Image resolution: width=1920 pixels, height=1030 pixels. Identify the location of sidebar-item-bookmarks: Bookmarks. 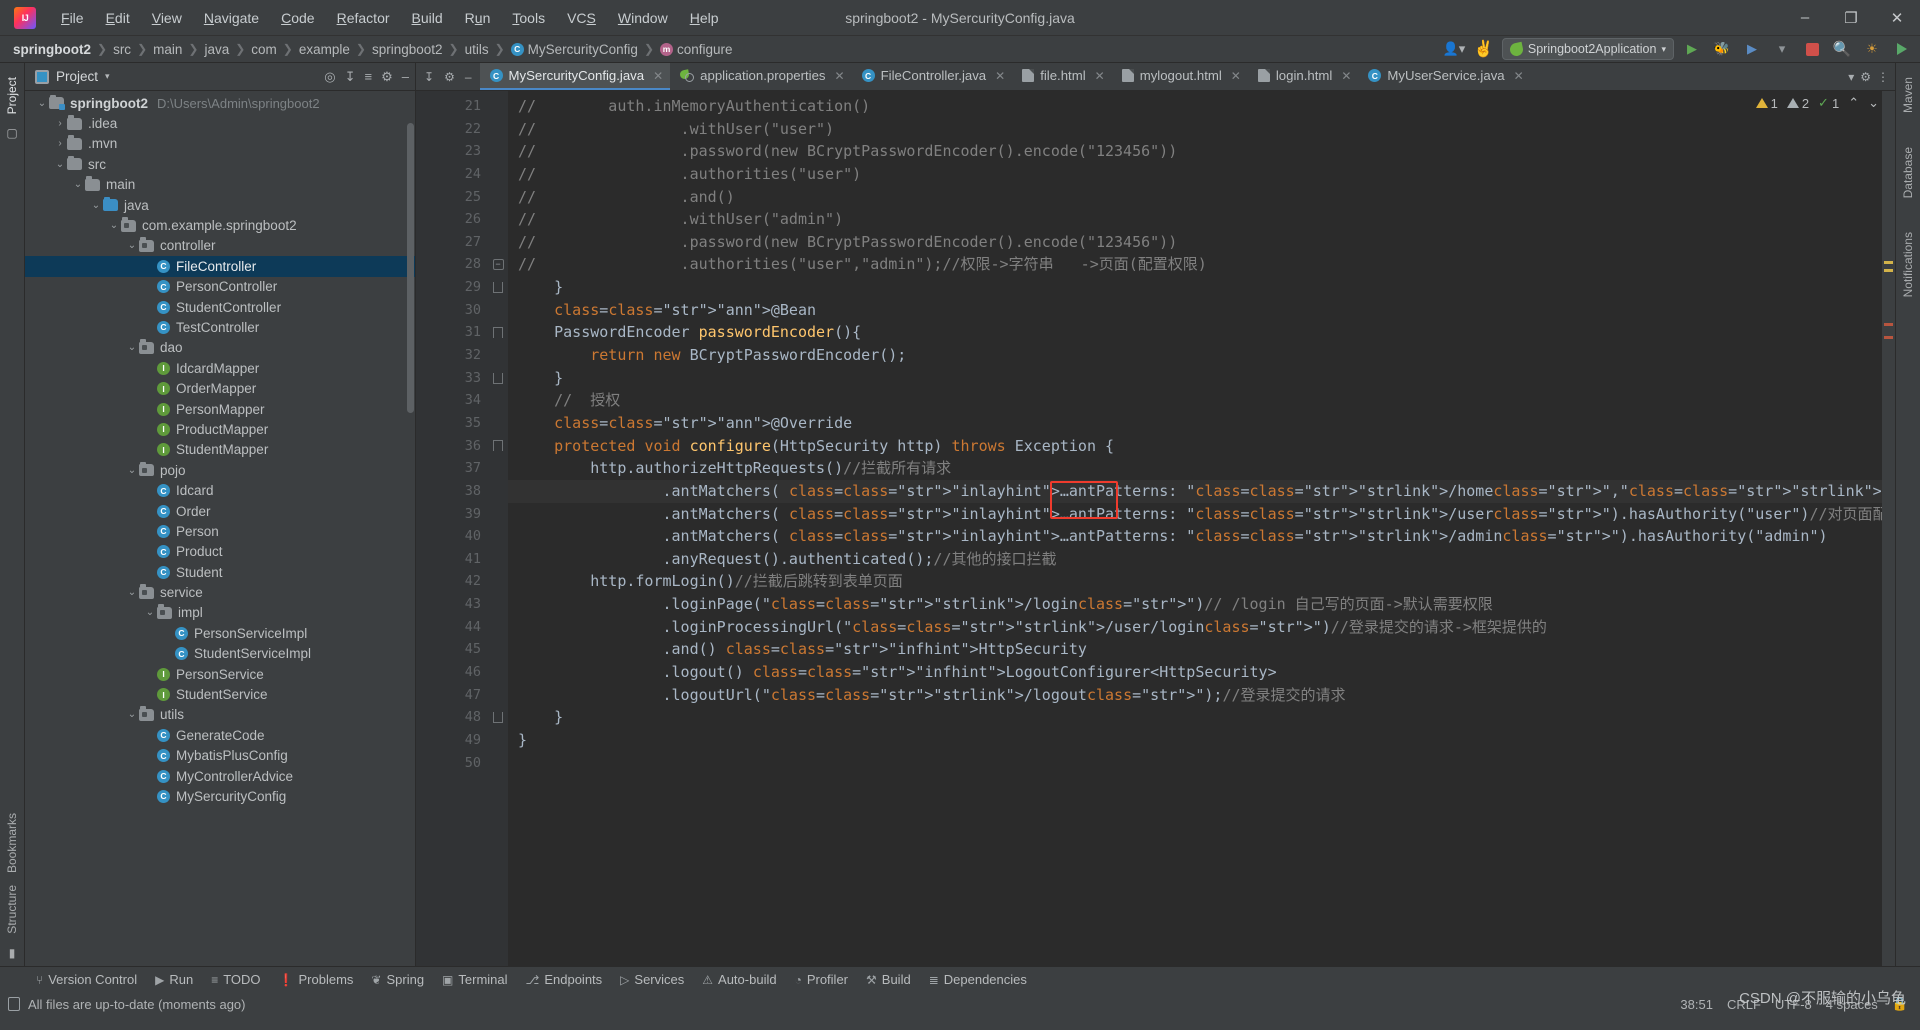
(12, 843).